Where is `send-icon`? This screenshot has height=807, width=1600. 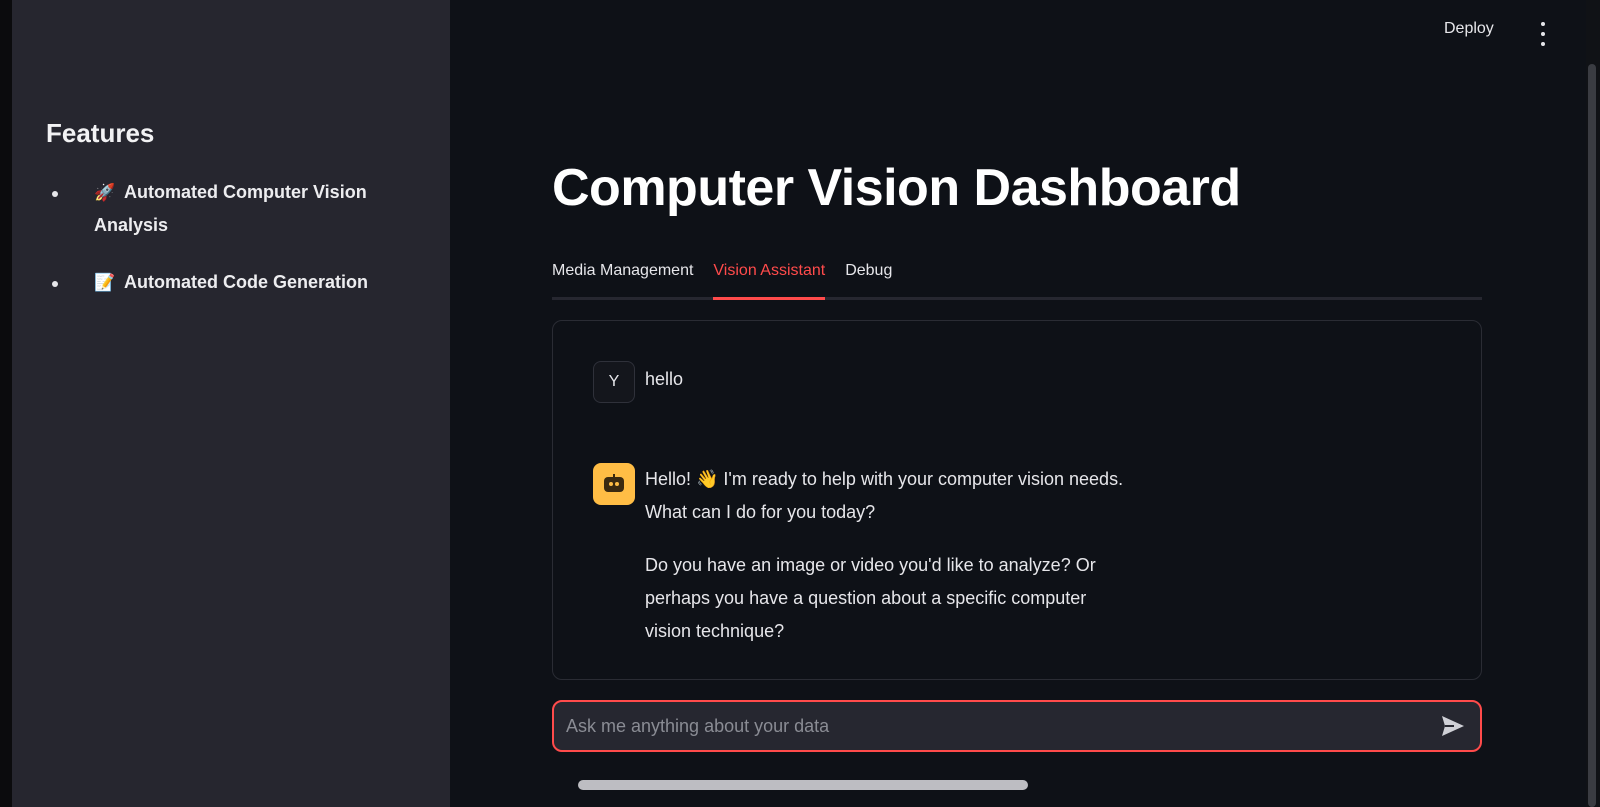
send-icon is located at coordinates (1453, 726).